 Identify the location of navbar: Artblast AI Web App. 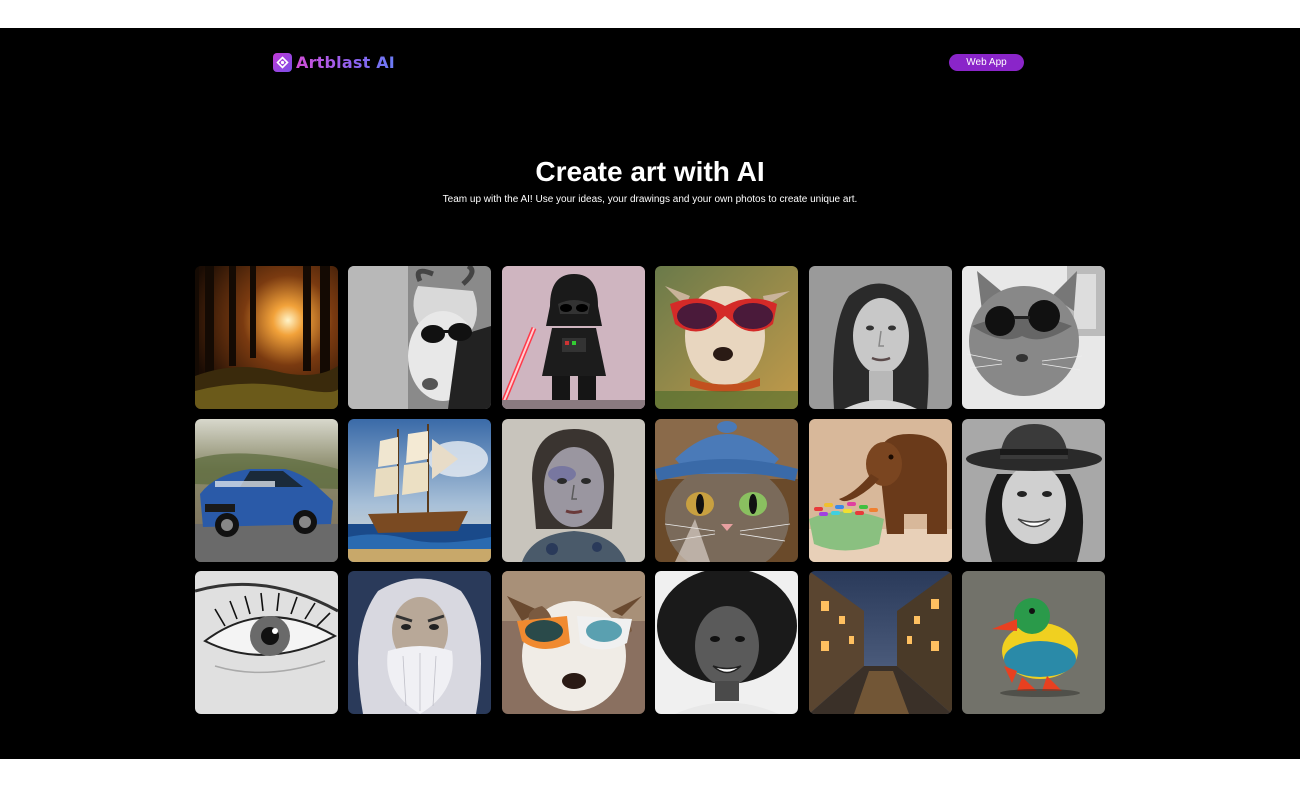
(648, 63).